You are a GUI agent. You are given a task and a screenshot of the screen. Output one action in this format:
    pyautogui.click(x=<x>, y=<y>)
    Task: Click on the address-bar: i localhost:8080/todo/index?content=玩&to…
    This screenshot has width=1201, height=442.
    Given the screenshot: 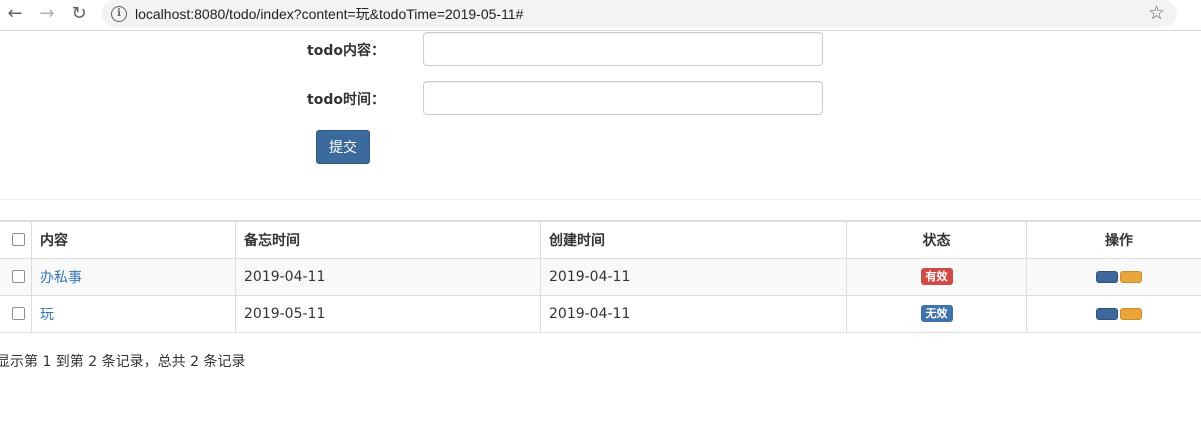 What is the action you would take?
    pyautogui.click(x=639, y=13)
    